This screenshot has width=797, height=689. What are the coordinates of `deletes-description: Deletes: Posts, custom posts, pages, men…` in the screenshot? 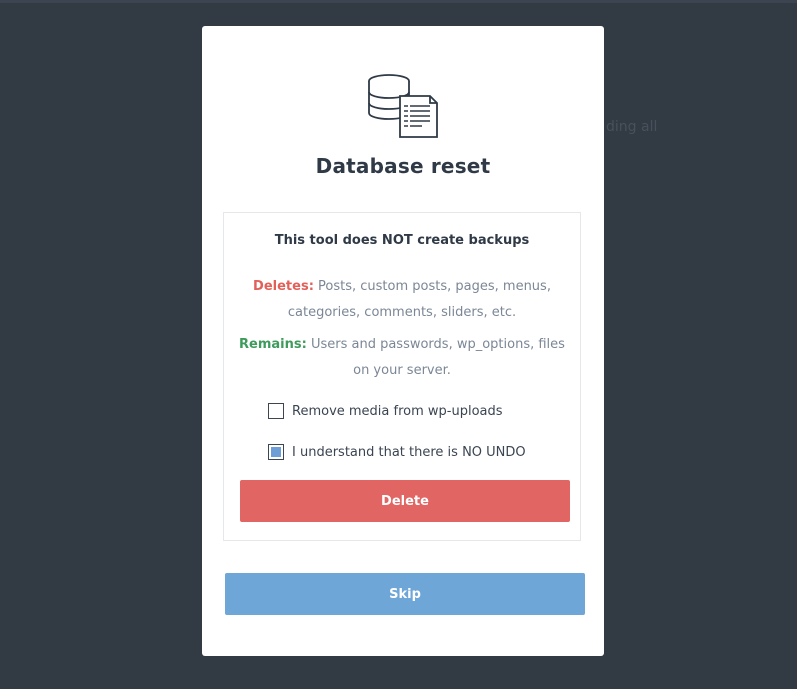 It's located at (402, 300).